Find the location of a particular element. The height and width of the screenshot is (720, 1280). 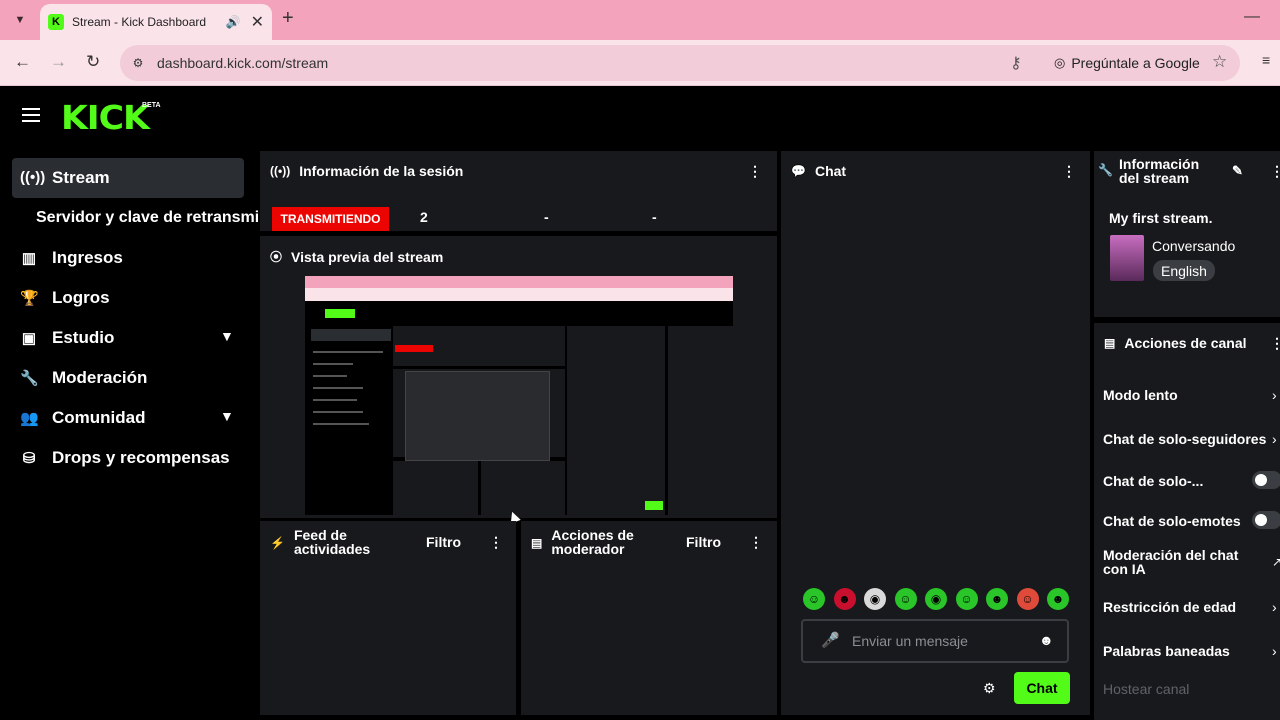

preview-title: Vista previa del stream is located at coordinates (367, 256).